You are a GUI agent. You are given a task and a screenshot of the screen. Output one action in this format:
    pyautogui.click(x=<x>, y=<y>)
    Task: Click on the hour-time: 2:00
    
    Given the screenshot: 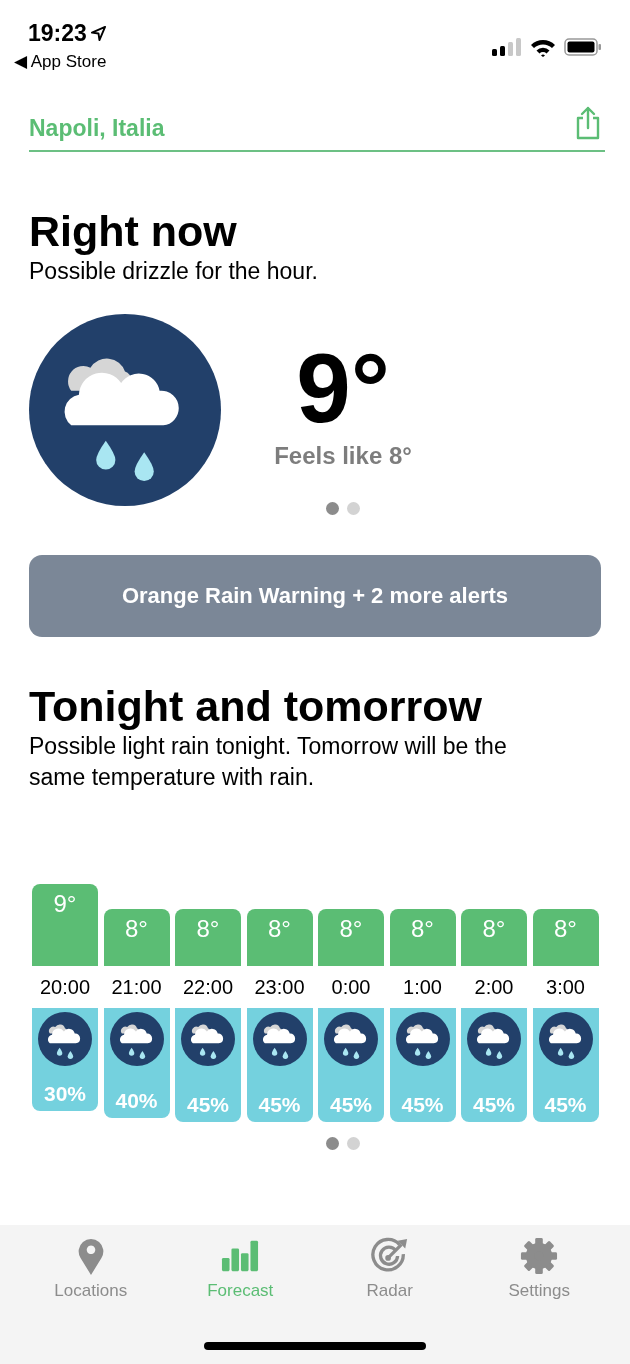 What is the action you would take?
    pyautogui.click(x=494, y=987)
    